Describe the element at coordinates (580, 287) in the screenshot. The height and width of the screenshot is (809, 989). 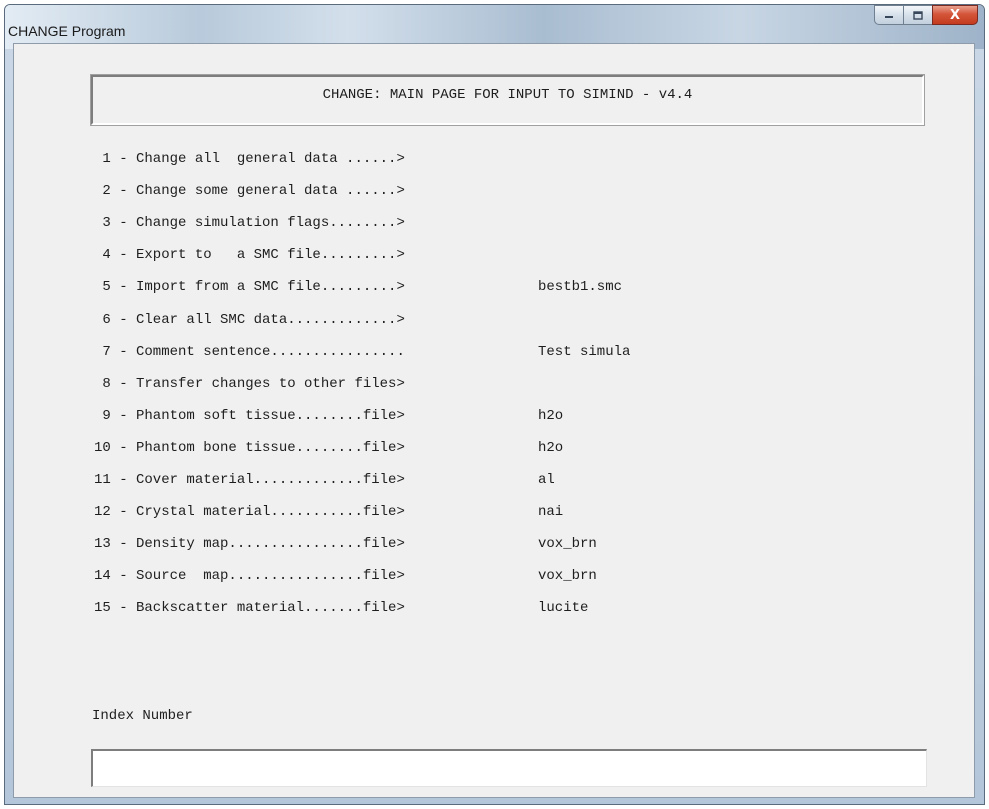
I see `menu-item-value: bestb1.smc` at that location.